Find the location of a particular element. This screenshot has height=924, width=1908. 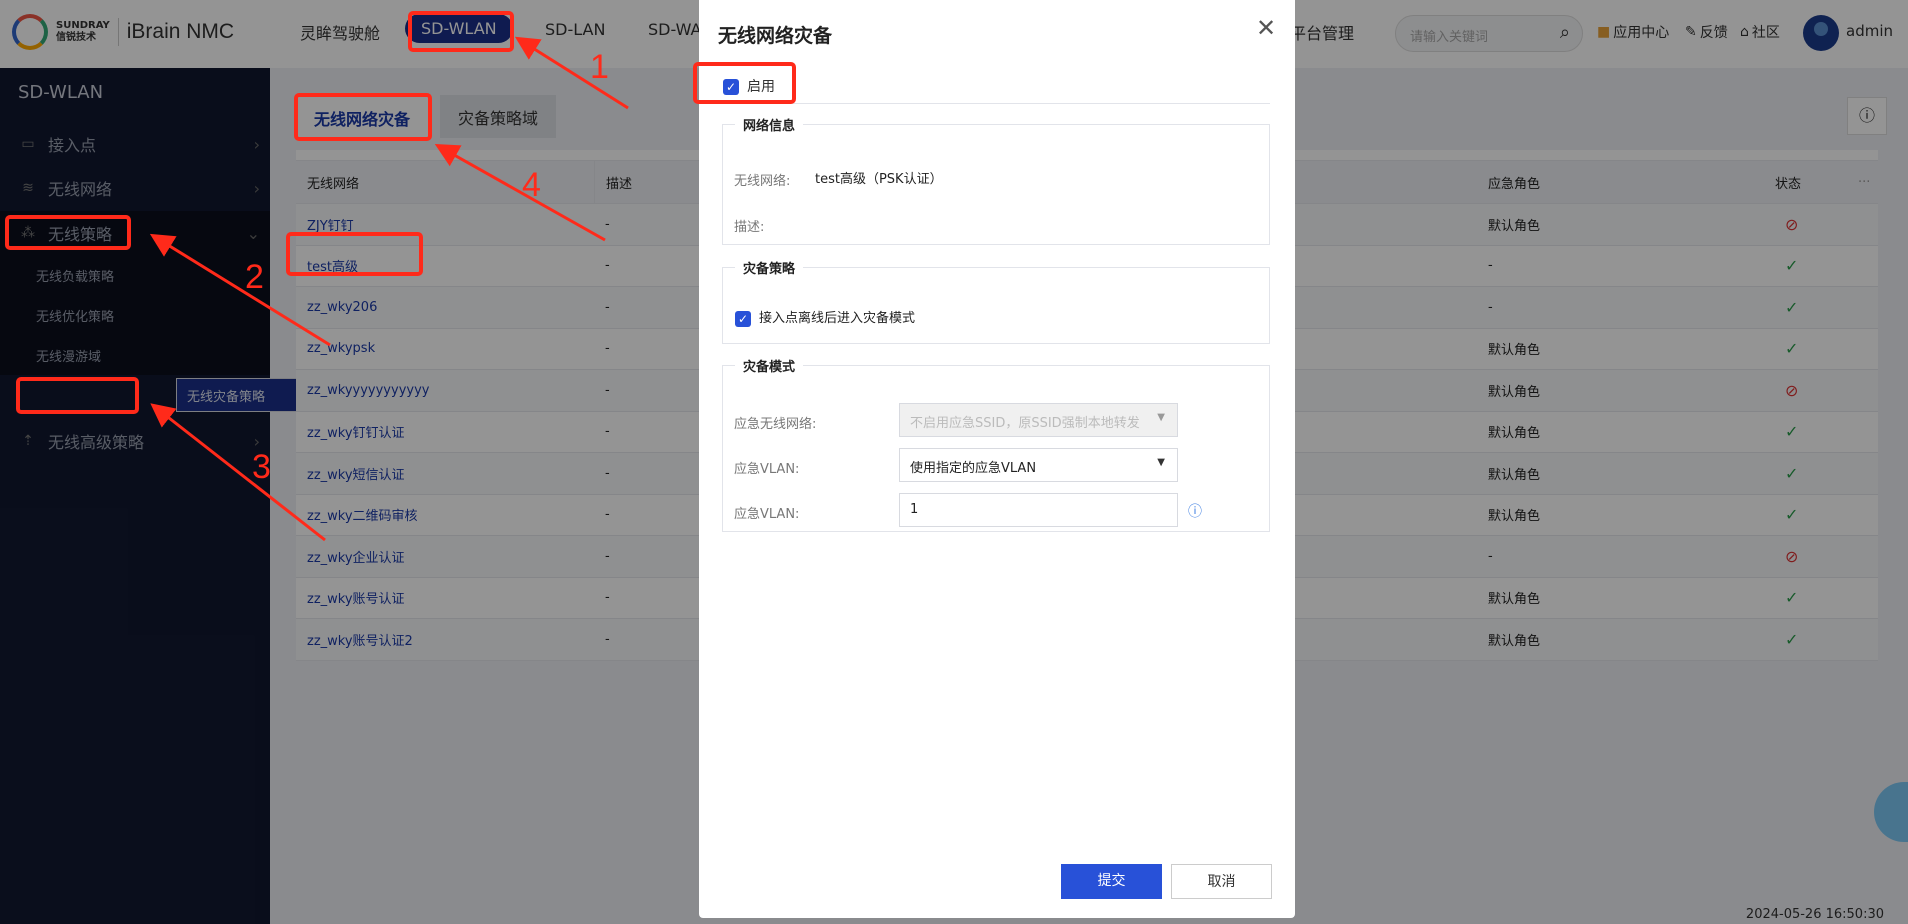

cancel-button: 取消 is located at coordinates (1221, 881).